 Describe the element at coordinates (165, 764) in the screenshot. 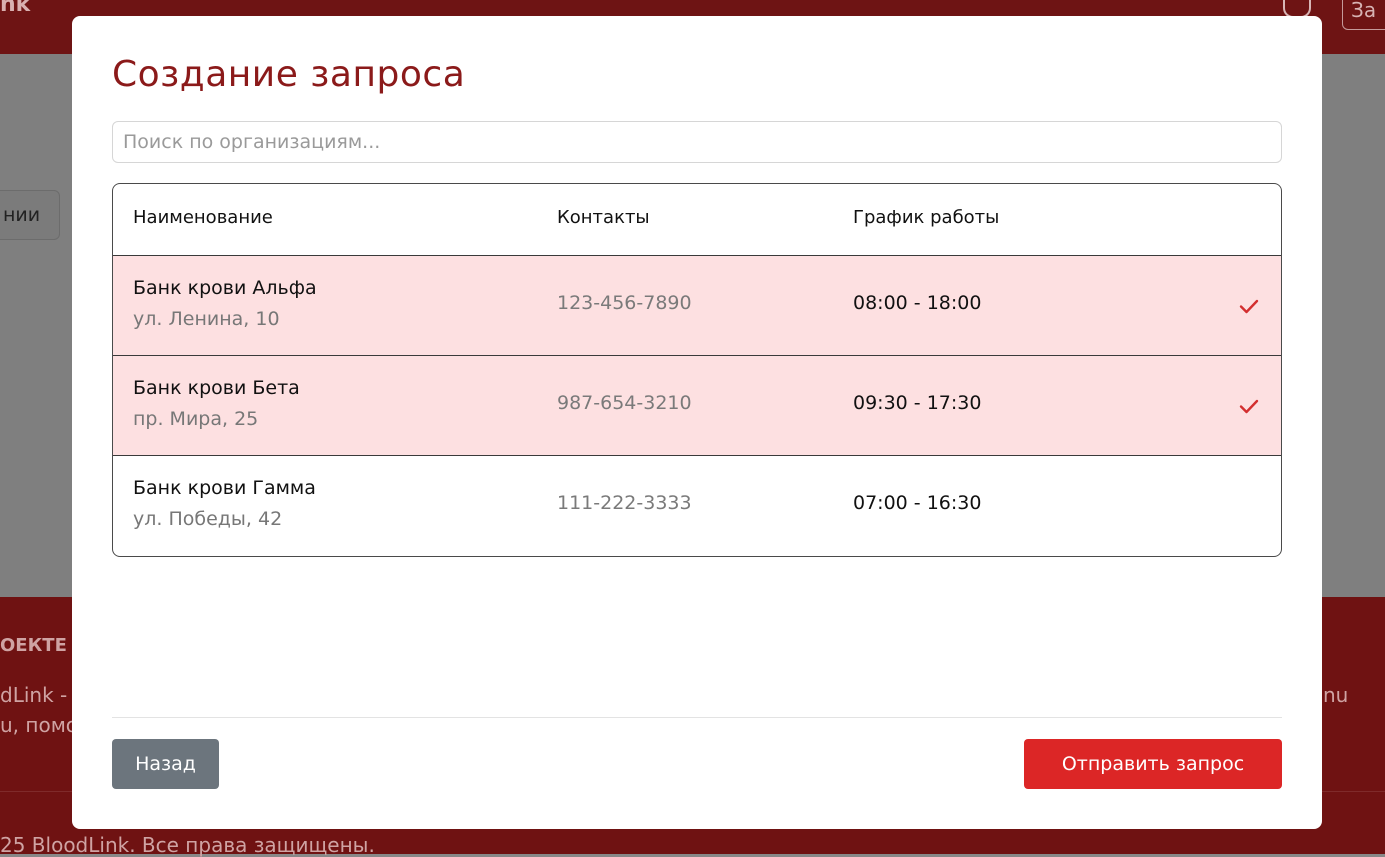

I see `back-button: Назад` at that location.